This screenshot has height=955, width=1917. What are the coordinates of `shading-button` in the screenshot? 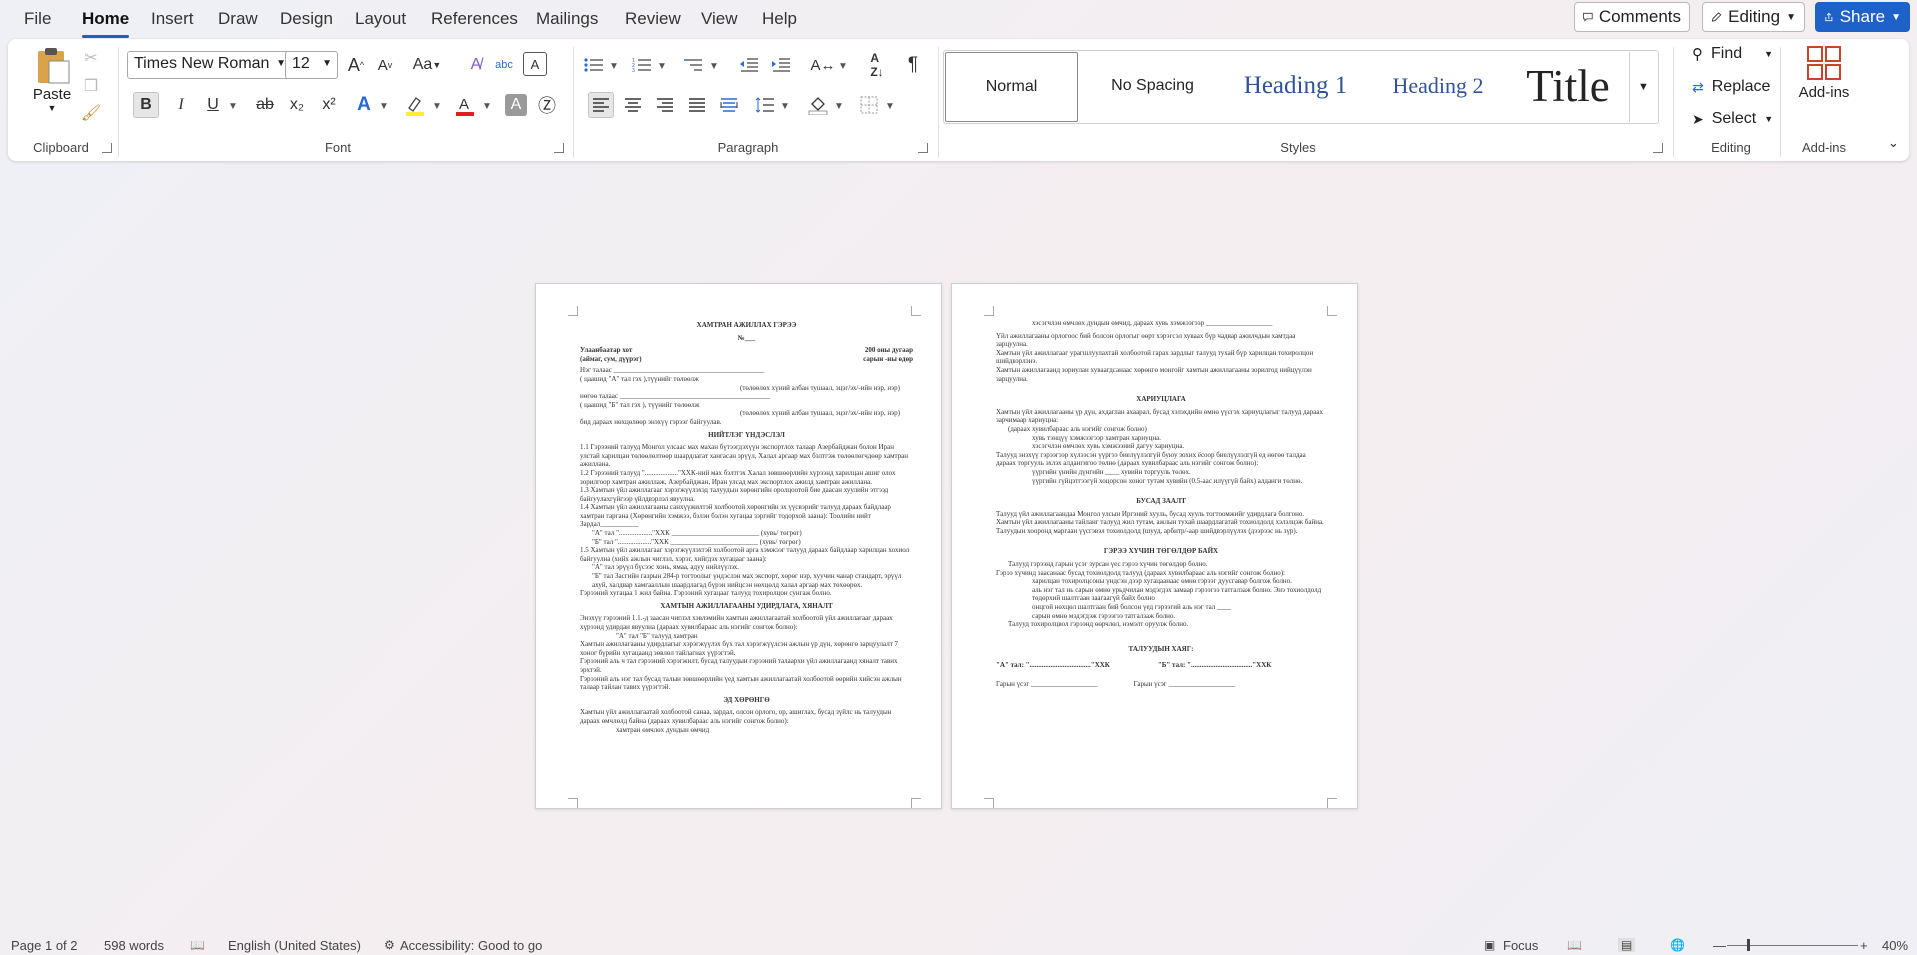 It's located at (818, 105).